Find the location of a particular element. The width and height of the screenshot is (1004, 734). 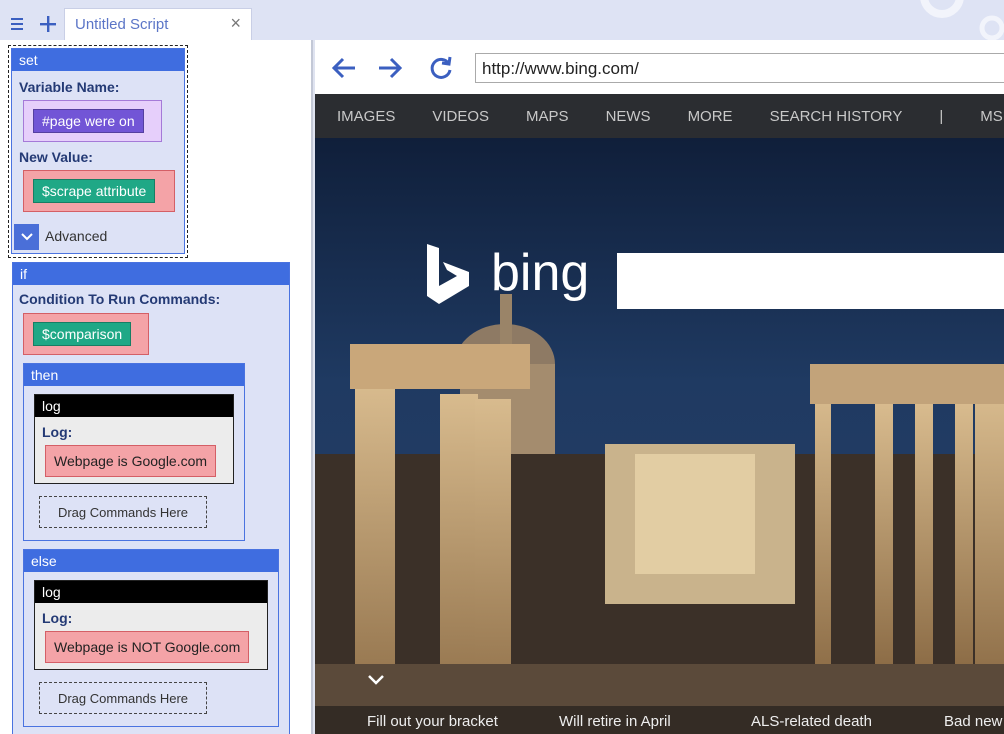

then-log-label: Log: is located at coordinates (57, 432).